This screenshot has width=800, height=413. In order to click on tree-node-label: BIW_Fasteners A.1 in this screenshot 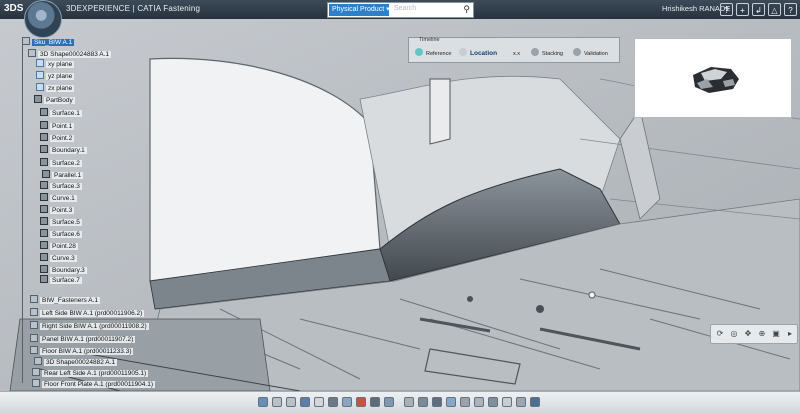, I will do `click(70, 300)`.